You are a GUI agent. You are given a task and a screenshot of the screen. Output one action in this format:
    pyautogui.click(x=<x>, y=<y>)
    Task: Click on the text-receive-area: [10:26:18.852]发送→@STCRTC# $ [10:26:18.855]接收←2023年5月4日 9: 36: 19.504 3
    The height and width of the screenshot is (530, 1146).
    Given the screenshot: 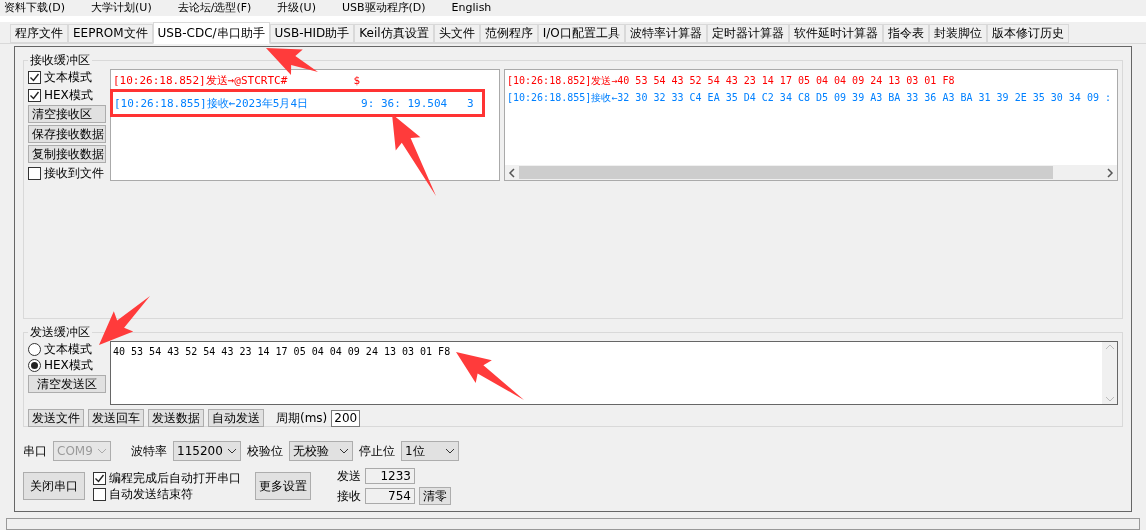 What is the action you would take?
    pyautogui.click(x=305, y=125)
    